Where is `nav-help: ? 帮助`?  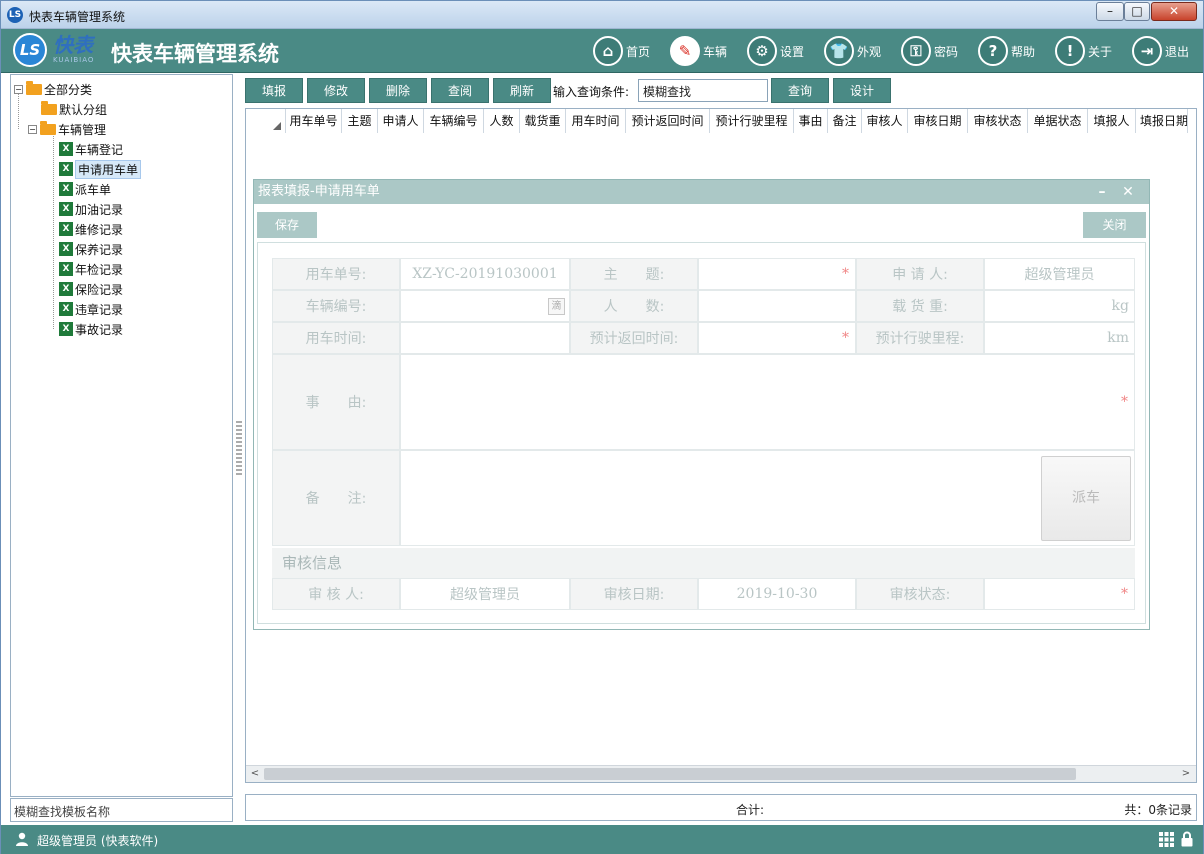
nav-help: ? 帮助 is located at coordinates (1006, 51).